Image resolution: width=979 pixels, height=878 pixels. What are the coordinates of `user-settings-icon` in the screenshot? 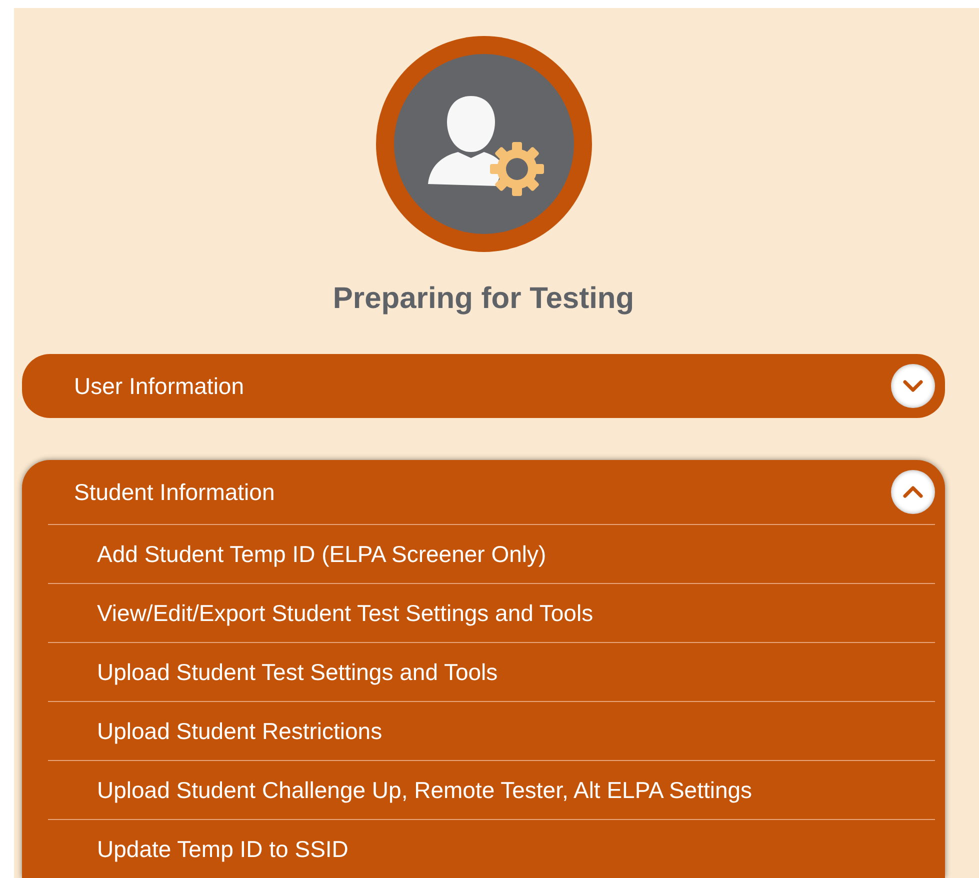 It's located at (484, 144).